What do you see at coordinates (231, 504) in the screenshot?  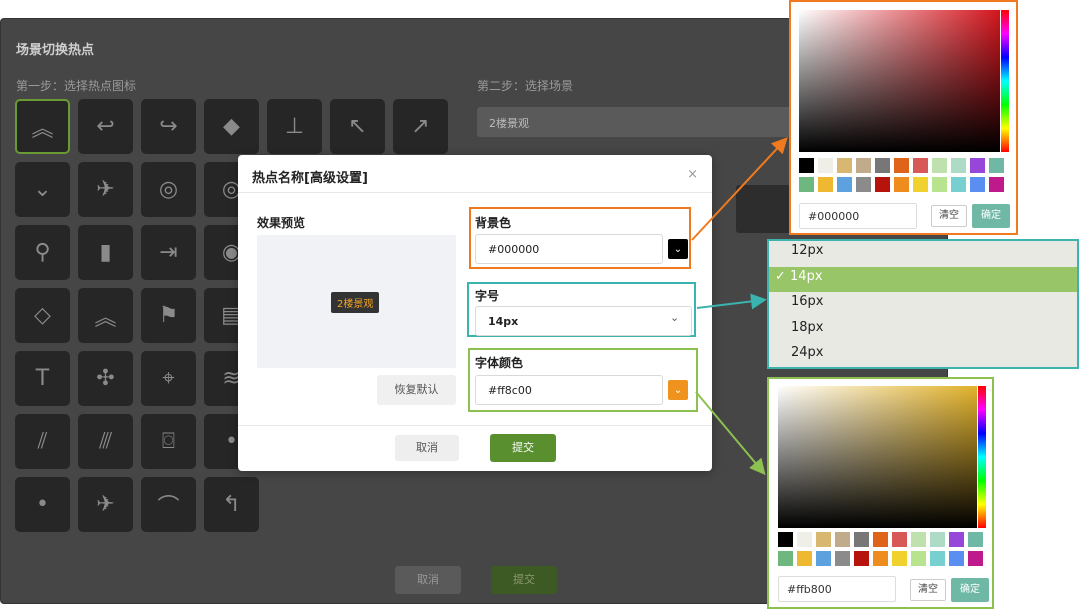 I see `return-arrow-icon: ↰` at bounding box center [231, 504].